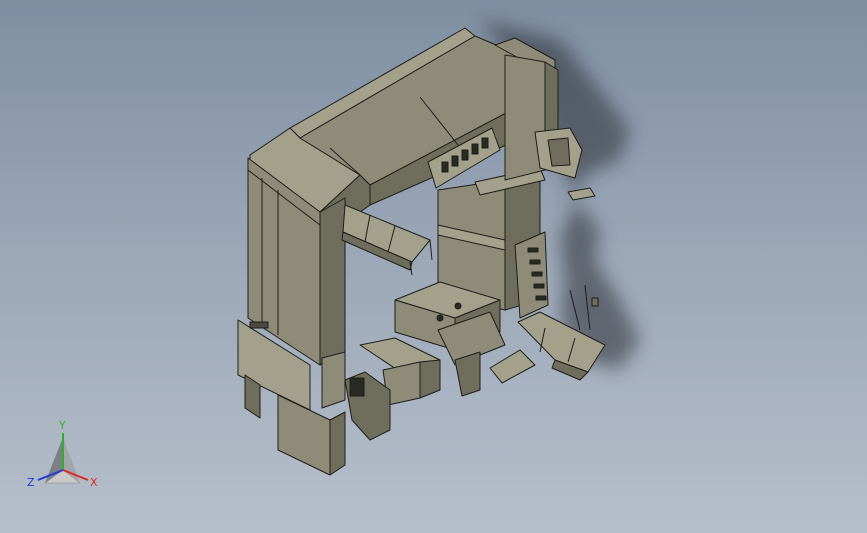 Image resolution: width=867 pixels, height=533 pixels. Describe the element at coordinates (31, 482) in the screenshot. I see `z-axis-label: Z` at that location.